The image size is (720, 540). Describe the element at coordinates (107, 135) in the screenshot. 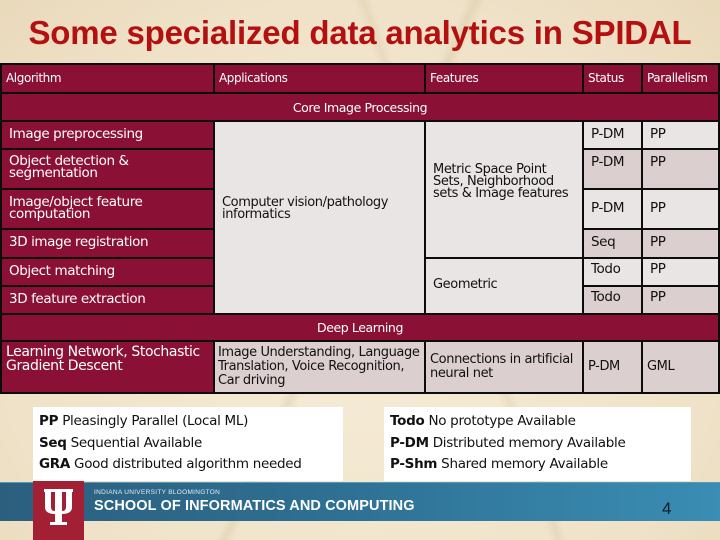

I see `algorithm-cell: Image preprocessing` at that location.